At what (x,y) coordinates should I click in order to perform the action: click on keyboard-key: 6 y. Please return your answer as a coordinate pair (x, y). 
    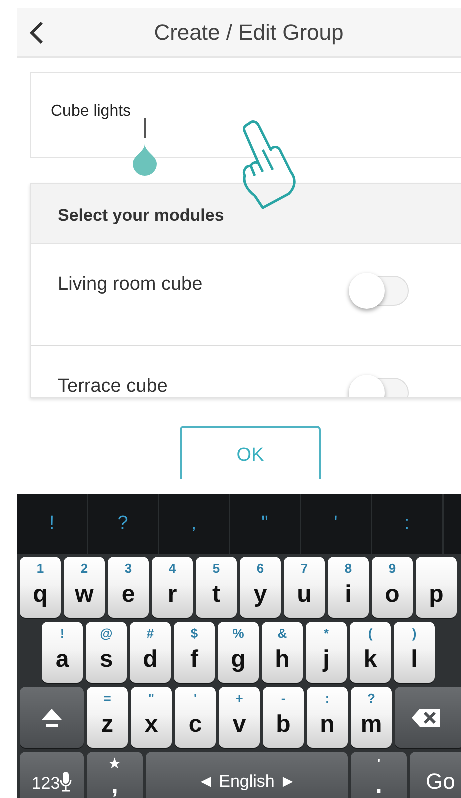
    Looking at the image, I should click on (260, 587).